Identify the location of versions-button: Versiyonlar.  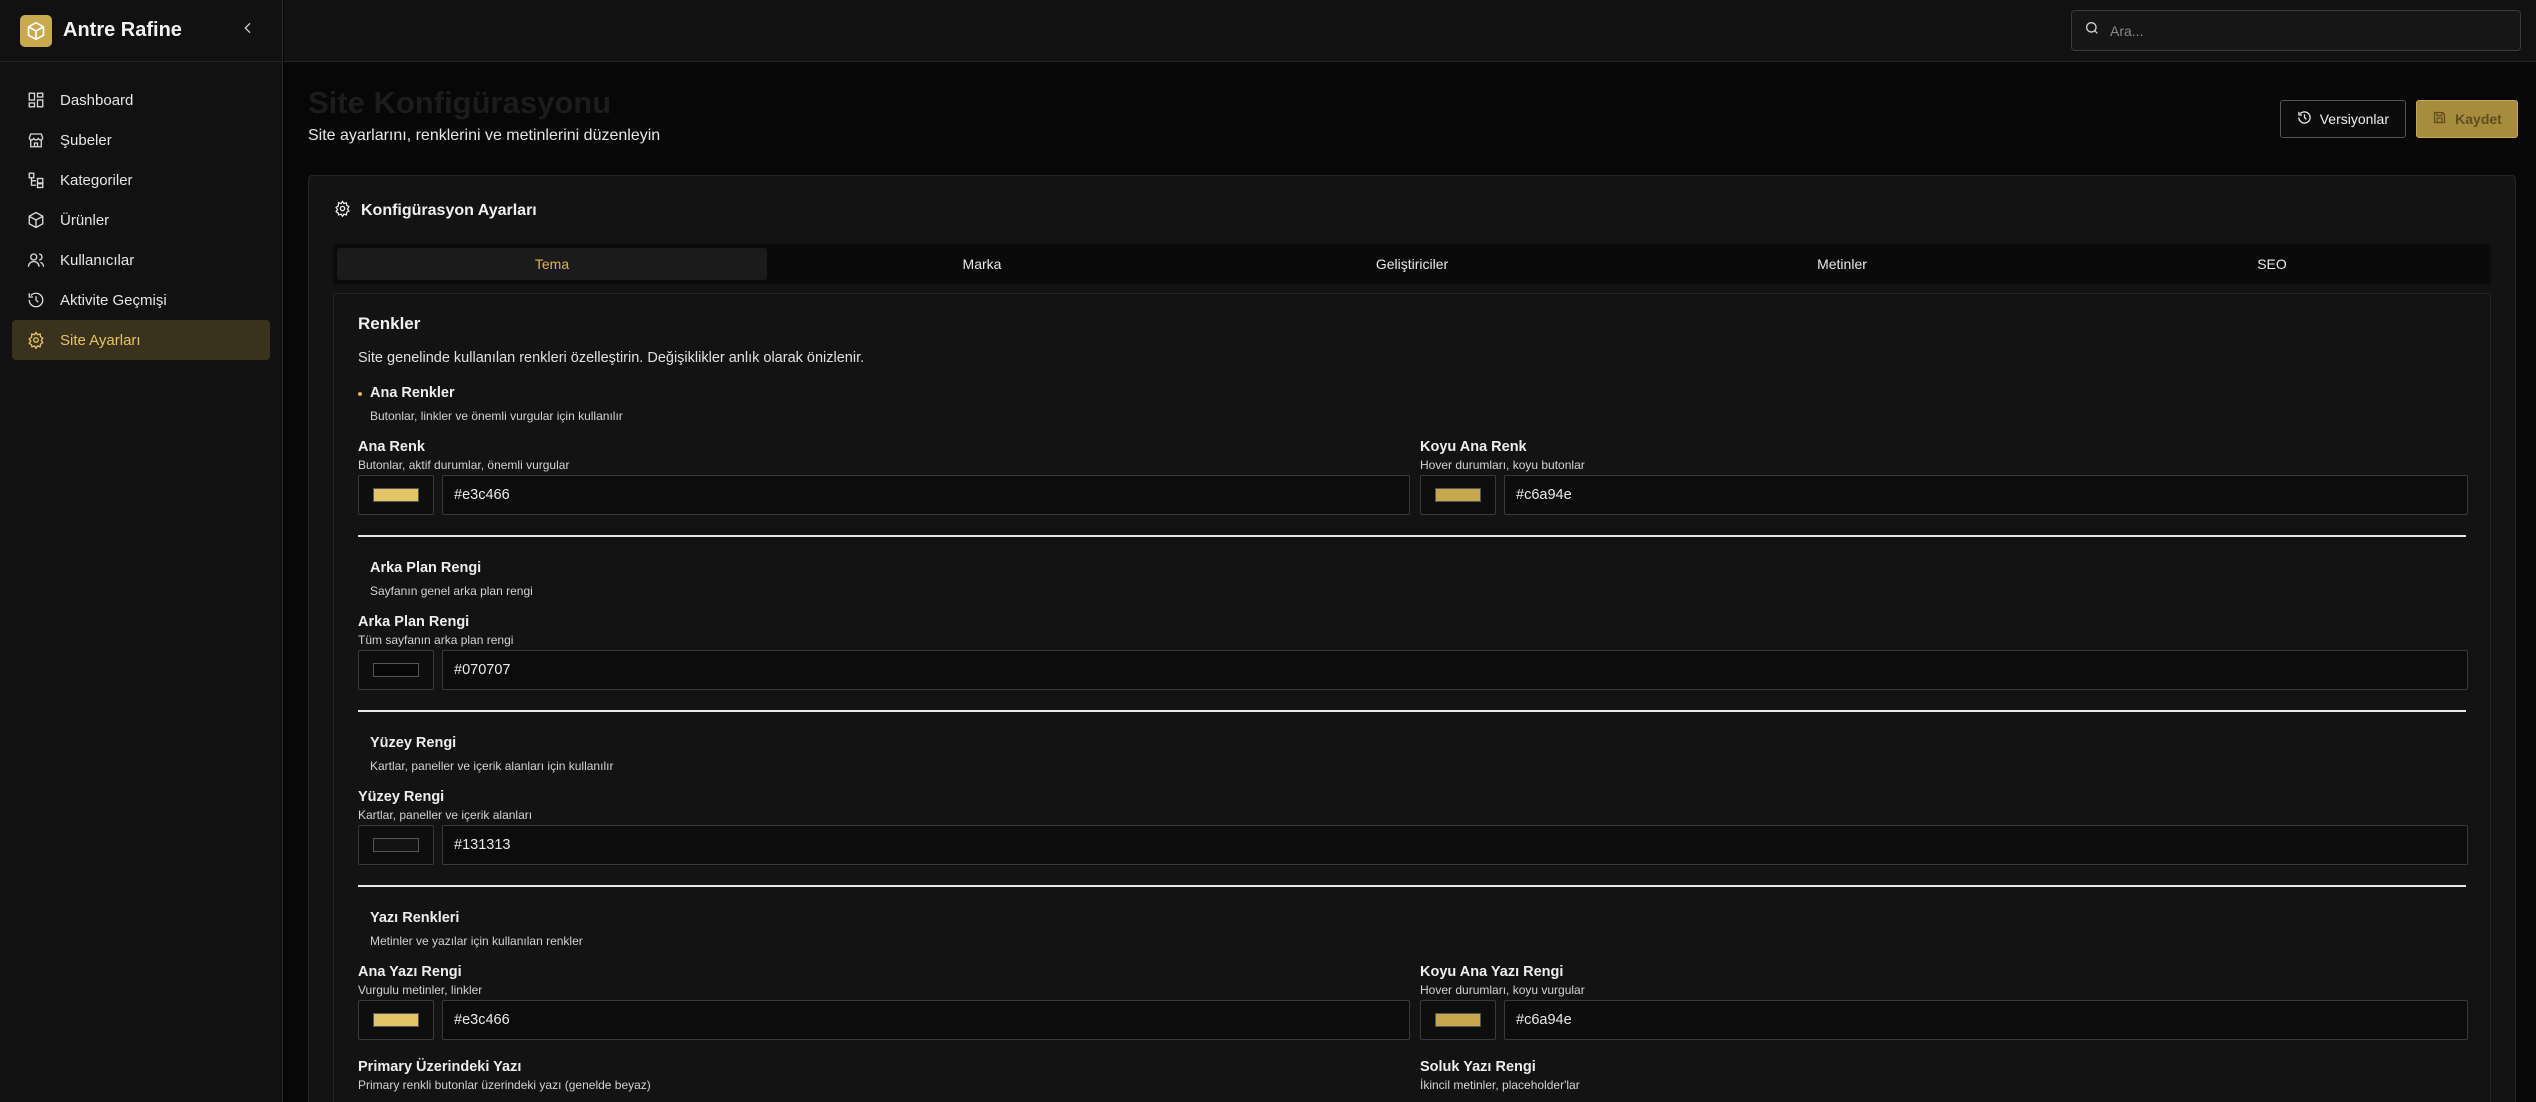
(2342, 119).